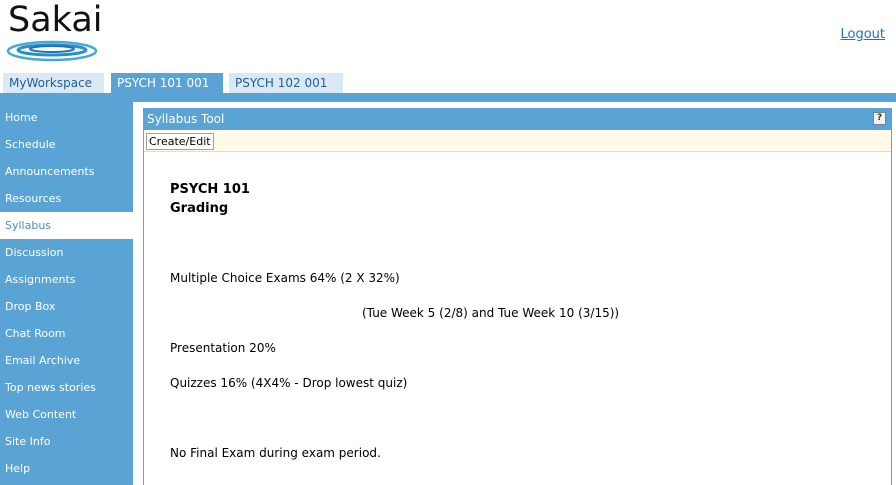  Describe the element at coordinates (286, 83) in the screenshot. I see `tab-psych-102-001: PSYCH 102 001` at that location.